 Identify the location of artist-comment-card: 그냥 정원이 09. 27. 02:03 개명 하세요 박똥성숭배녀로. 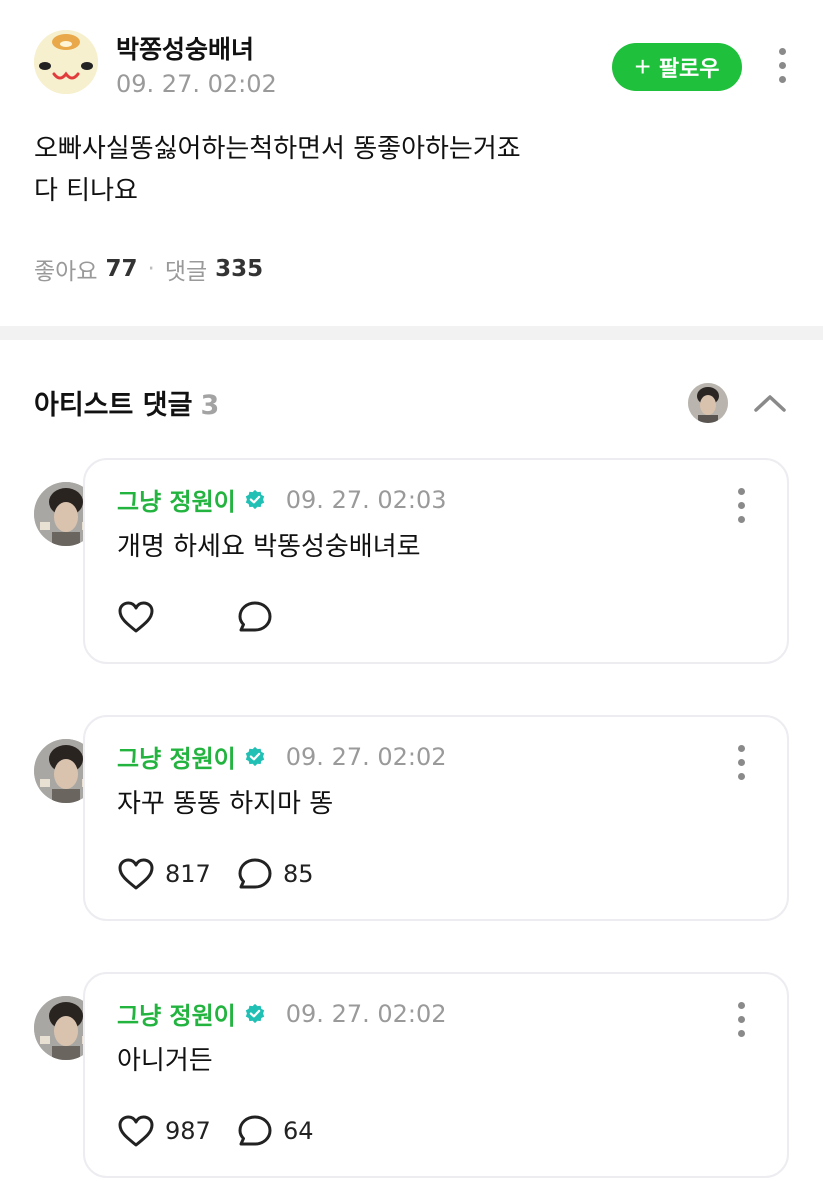
(436, 561).